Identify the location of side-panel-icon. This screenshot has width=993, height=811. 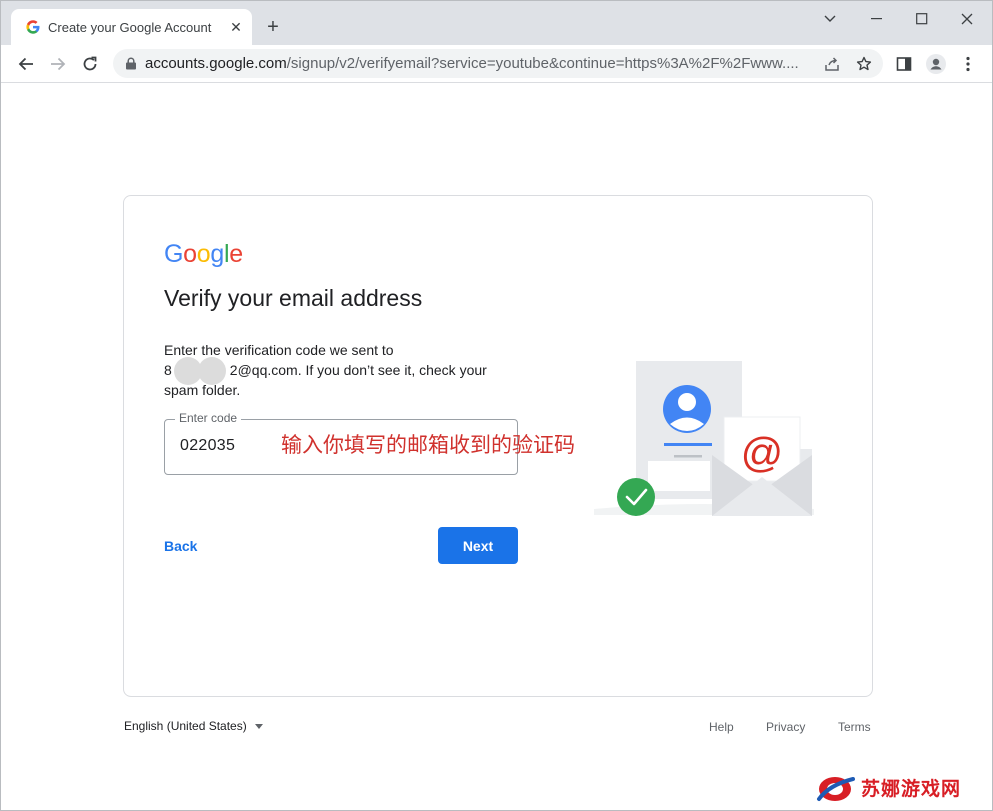
(904, 64).